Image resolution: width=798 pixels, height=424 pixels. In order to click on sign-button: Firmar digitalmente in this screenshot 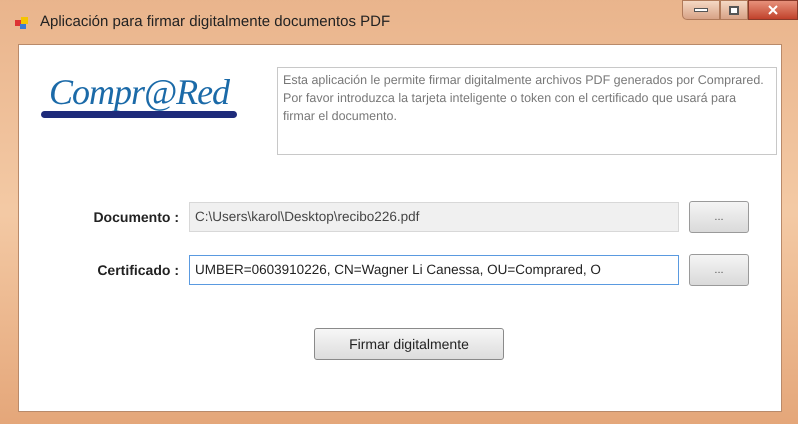, I will do `click(409, 344)`.